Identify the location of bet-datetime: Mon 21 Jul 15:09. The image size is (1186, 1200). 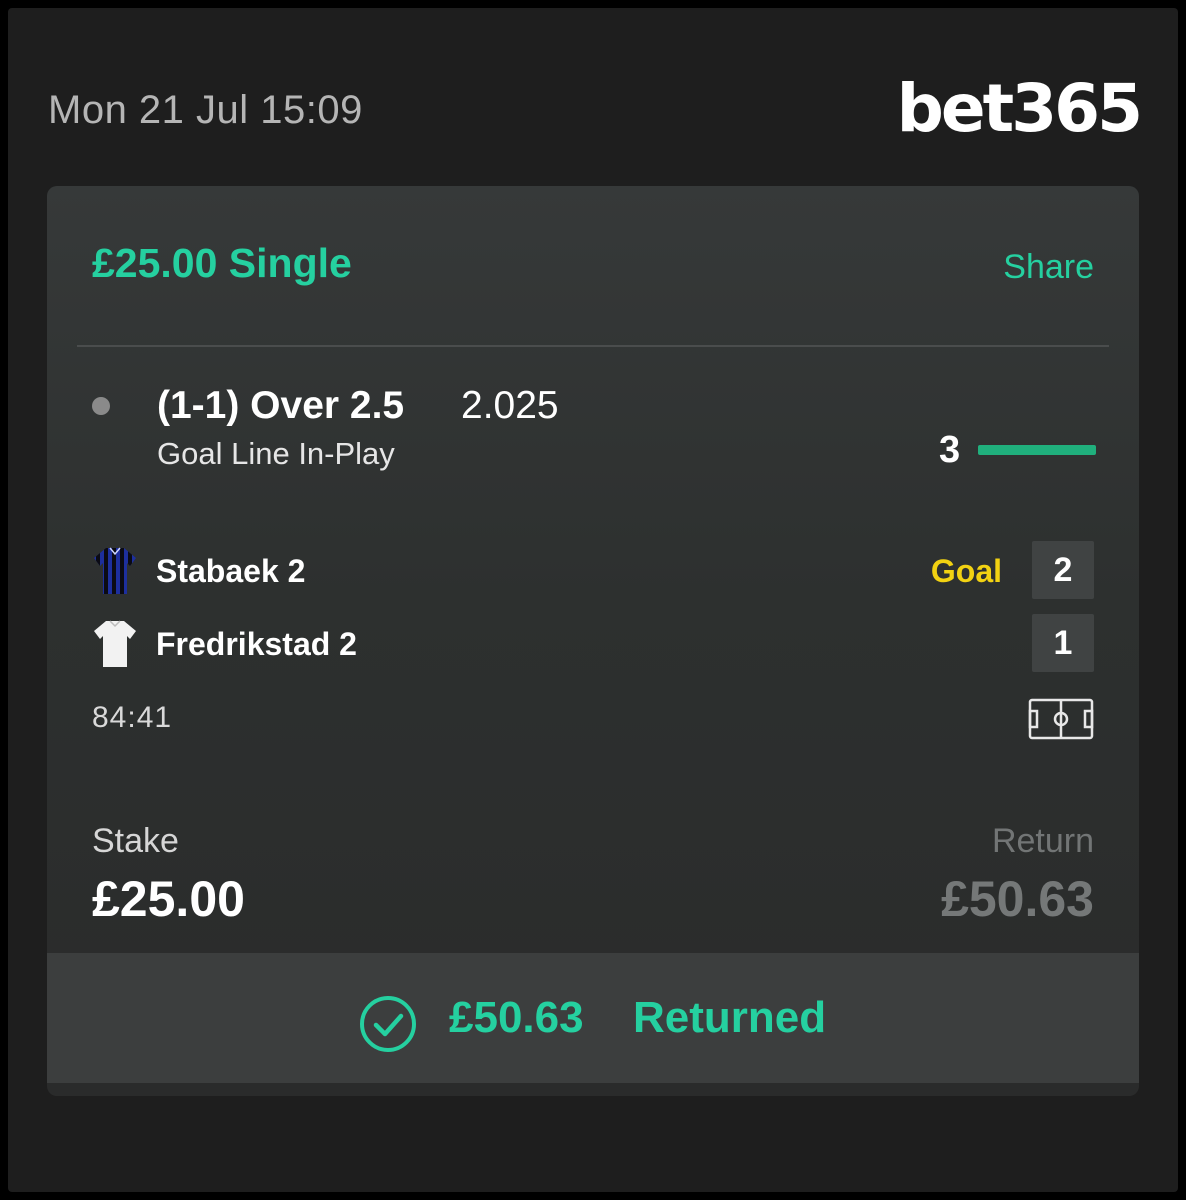
(205, 110).